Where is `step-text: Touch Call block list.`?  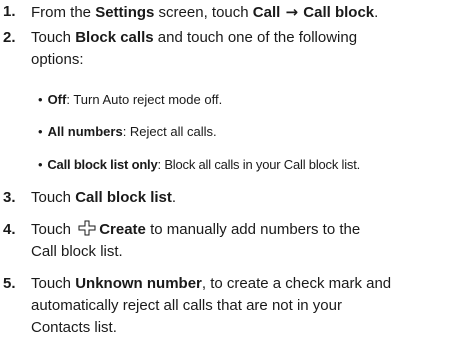
step-text: Touch Call block list. is located at coordinates (241, 198).